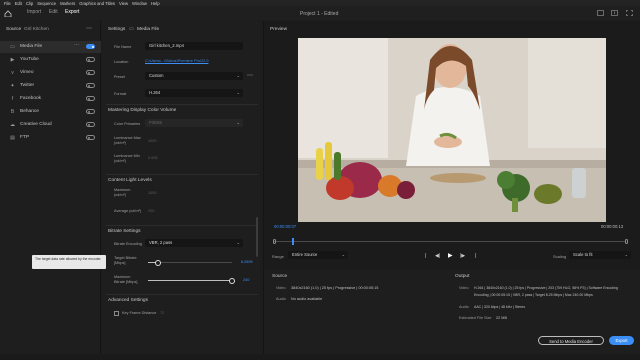 This screenshot has height=360, width=640. Describe the element at coordinates (292, 241) in the screenshot. I see `playhead` at that location.